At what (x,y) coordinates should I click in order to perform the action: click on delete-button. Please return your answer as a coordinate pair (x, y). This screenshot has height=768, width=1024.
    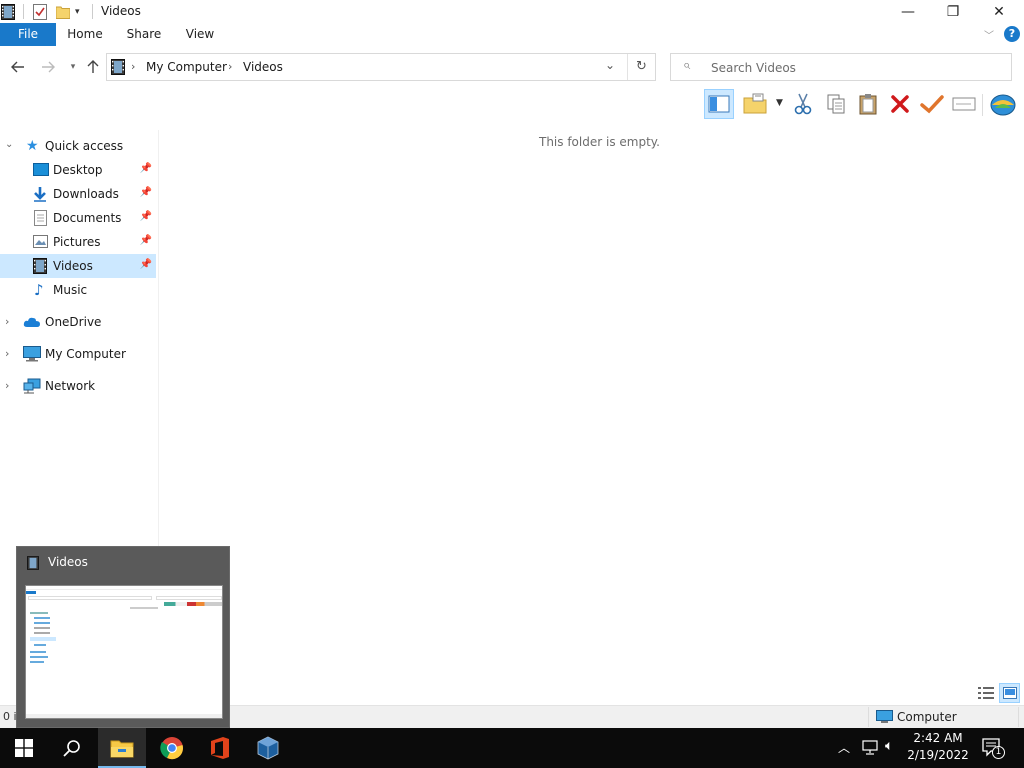
    Looking at the image, I should click on (900, 104).